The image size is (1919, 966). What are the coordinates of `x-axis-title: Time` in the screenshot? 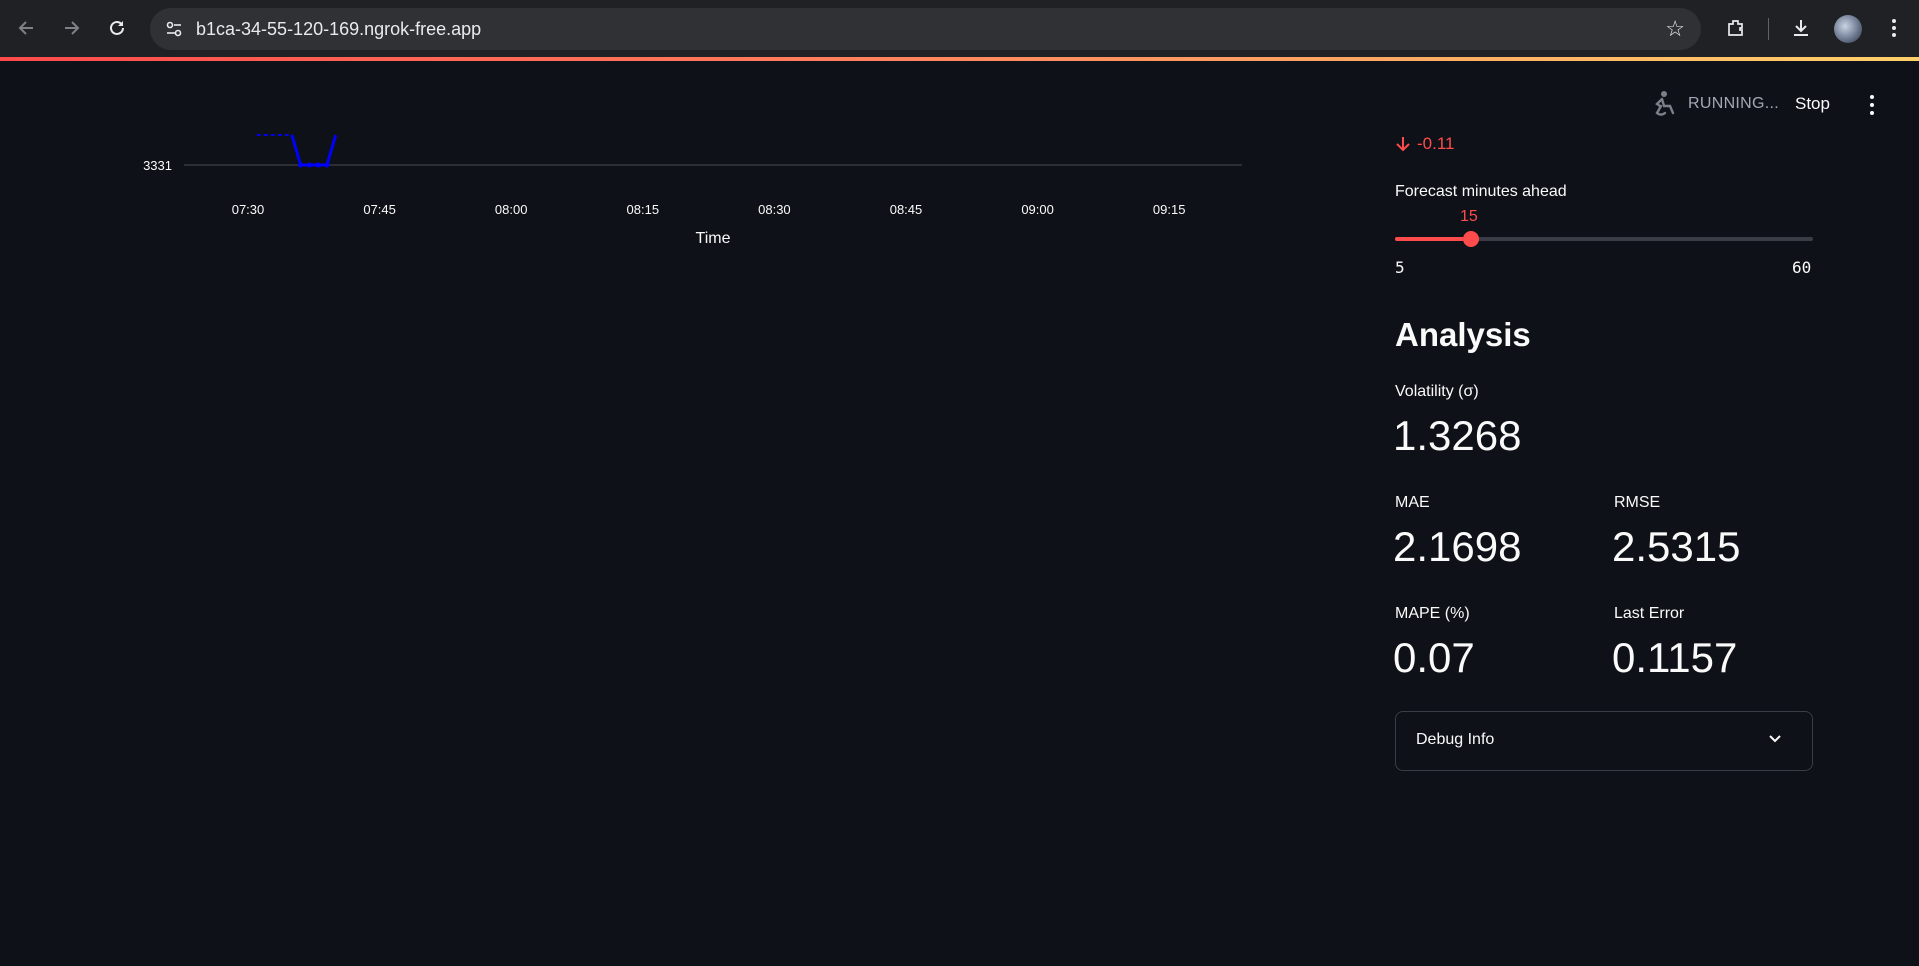 It's located at (713, 238).